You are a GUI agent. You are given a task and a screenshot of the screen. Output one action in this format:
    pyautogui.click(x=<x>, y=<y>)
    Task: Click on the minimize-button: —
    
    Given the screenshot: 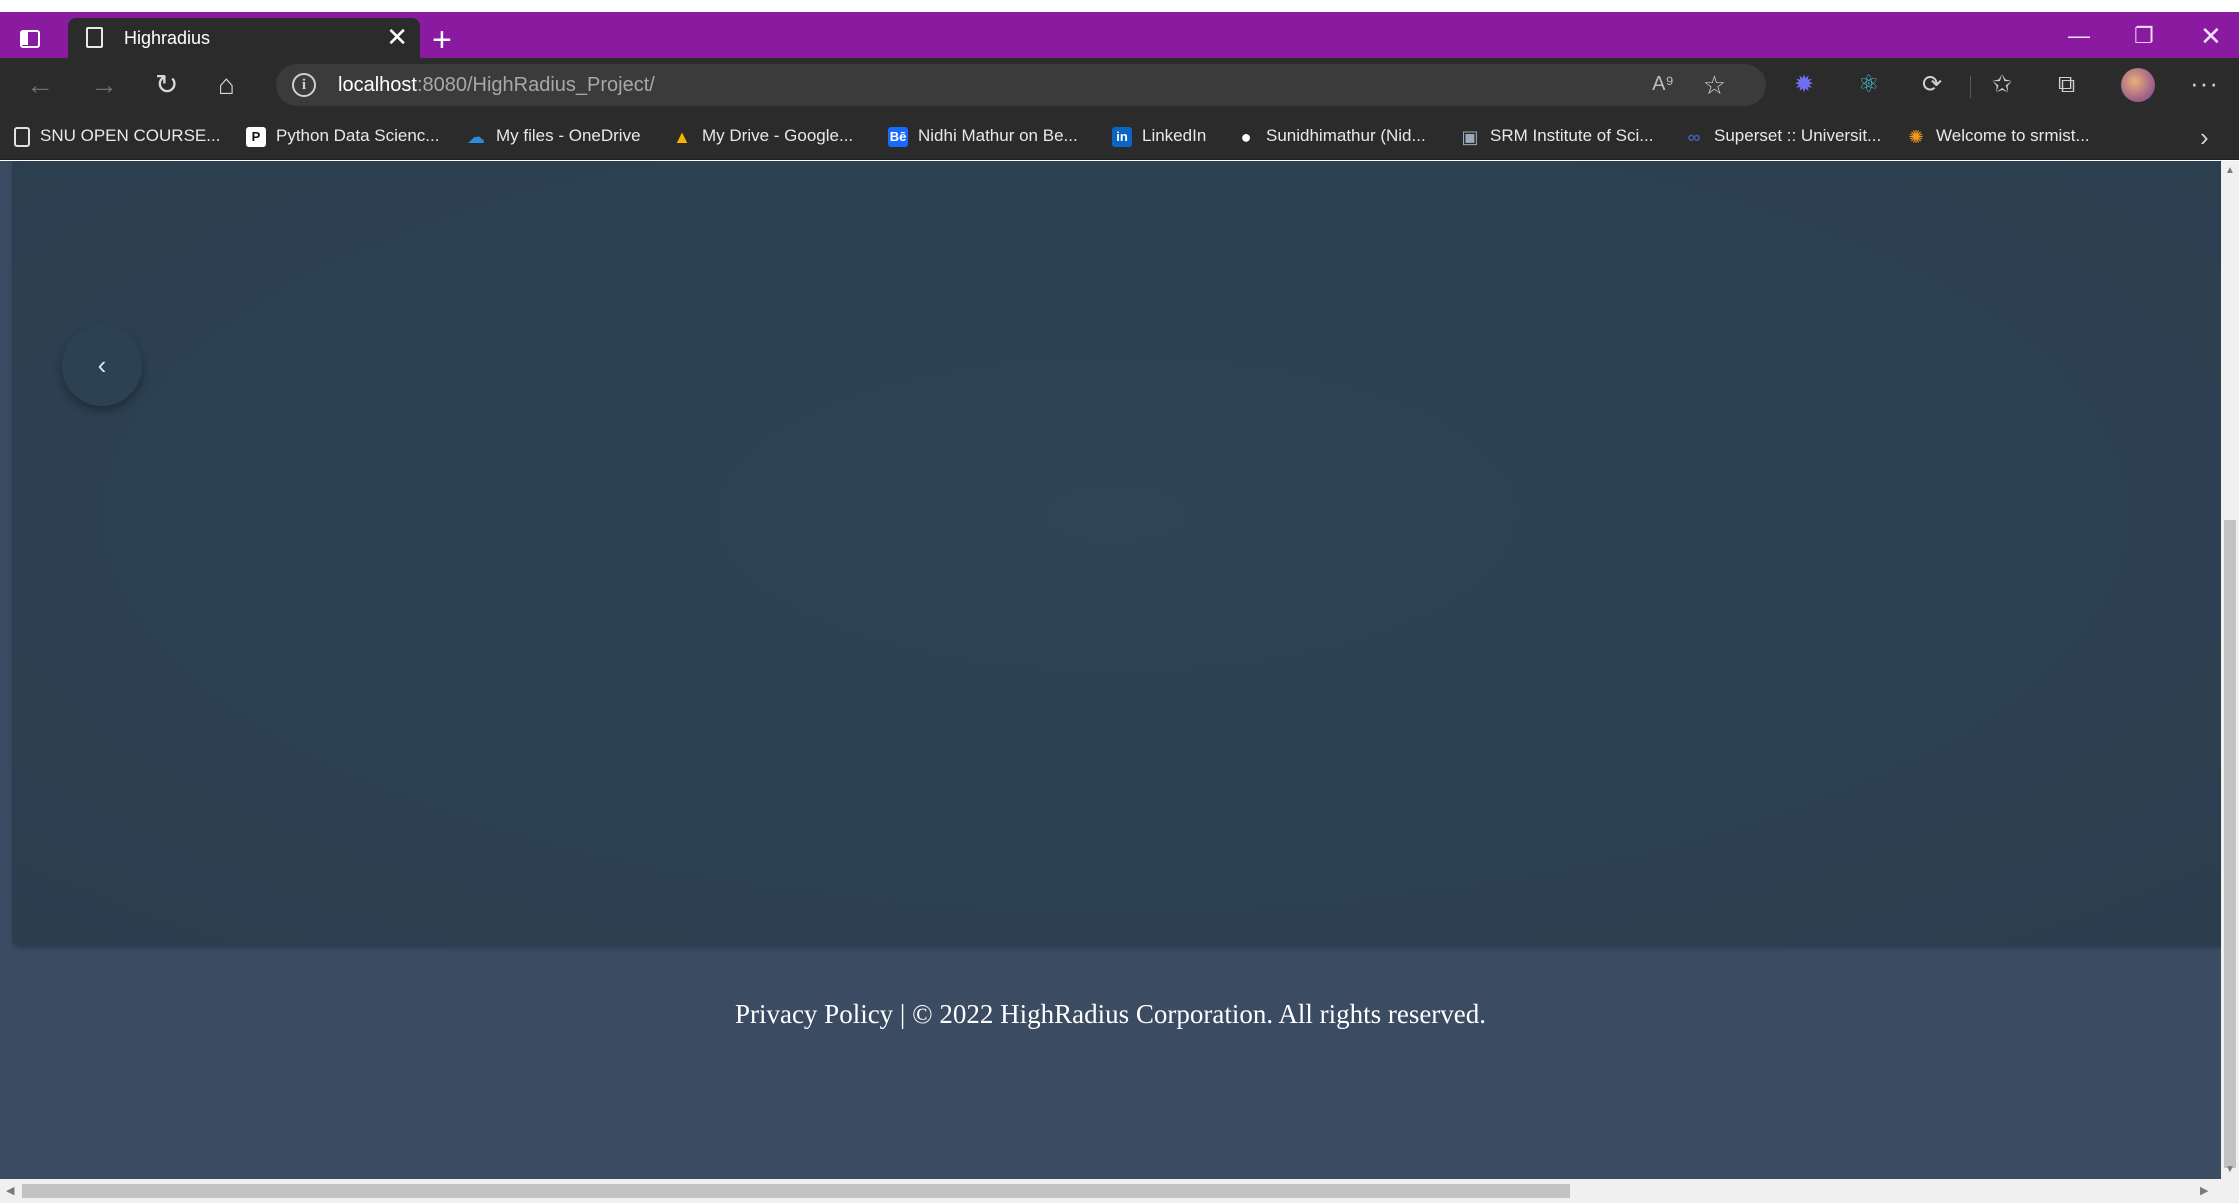 What is the action you would take?
    pyautogui.click(x=2079, y=36)
    